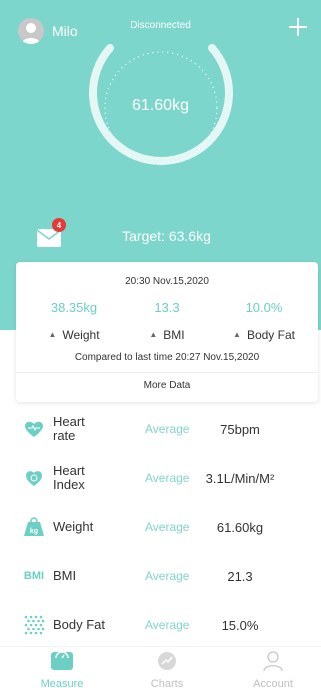  I want to click on tab-measure: Measure, so click(62, 669).